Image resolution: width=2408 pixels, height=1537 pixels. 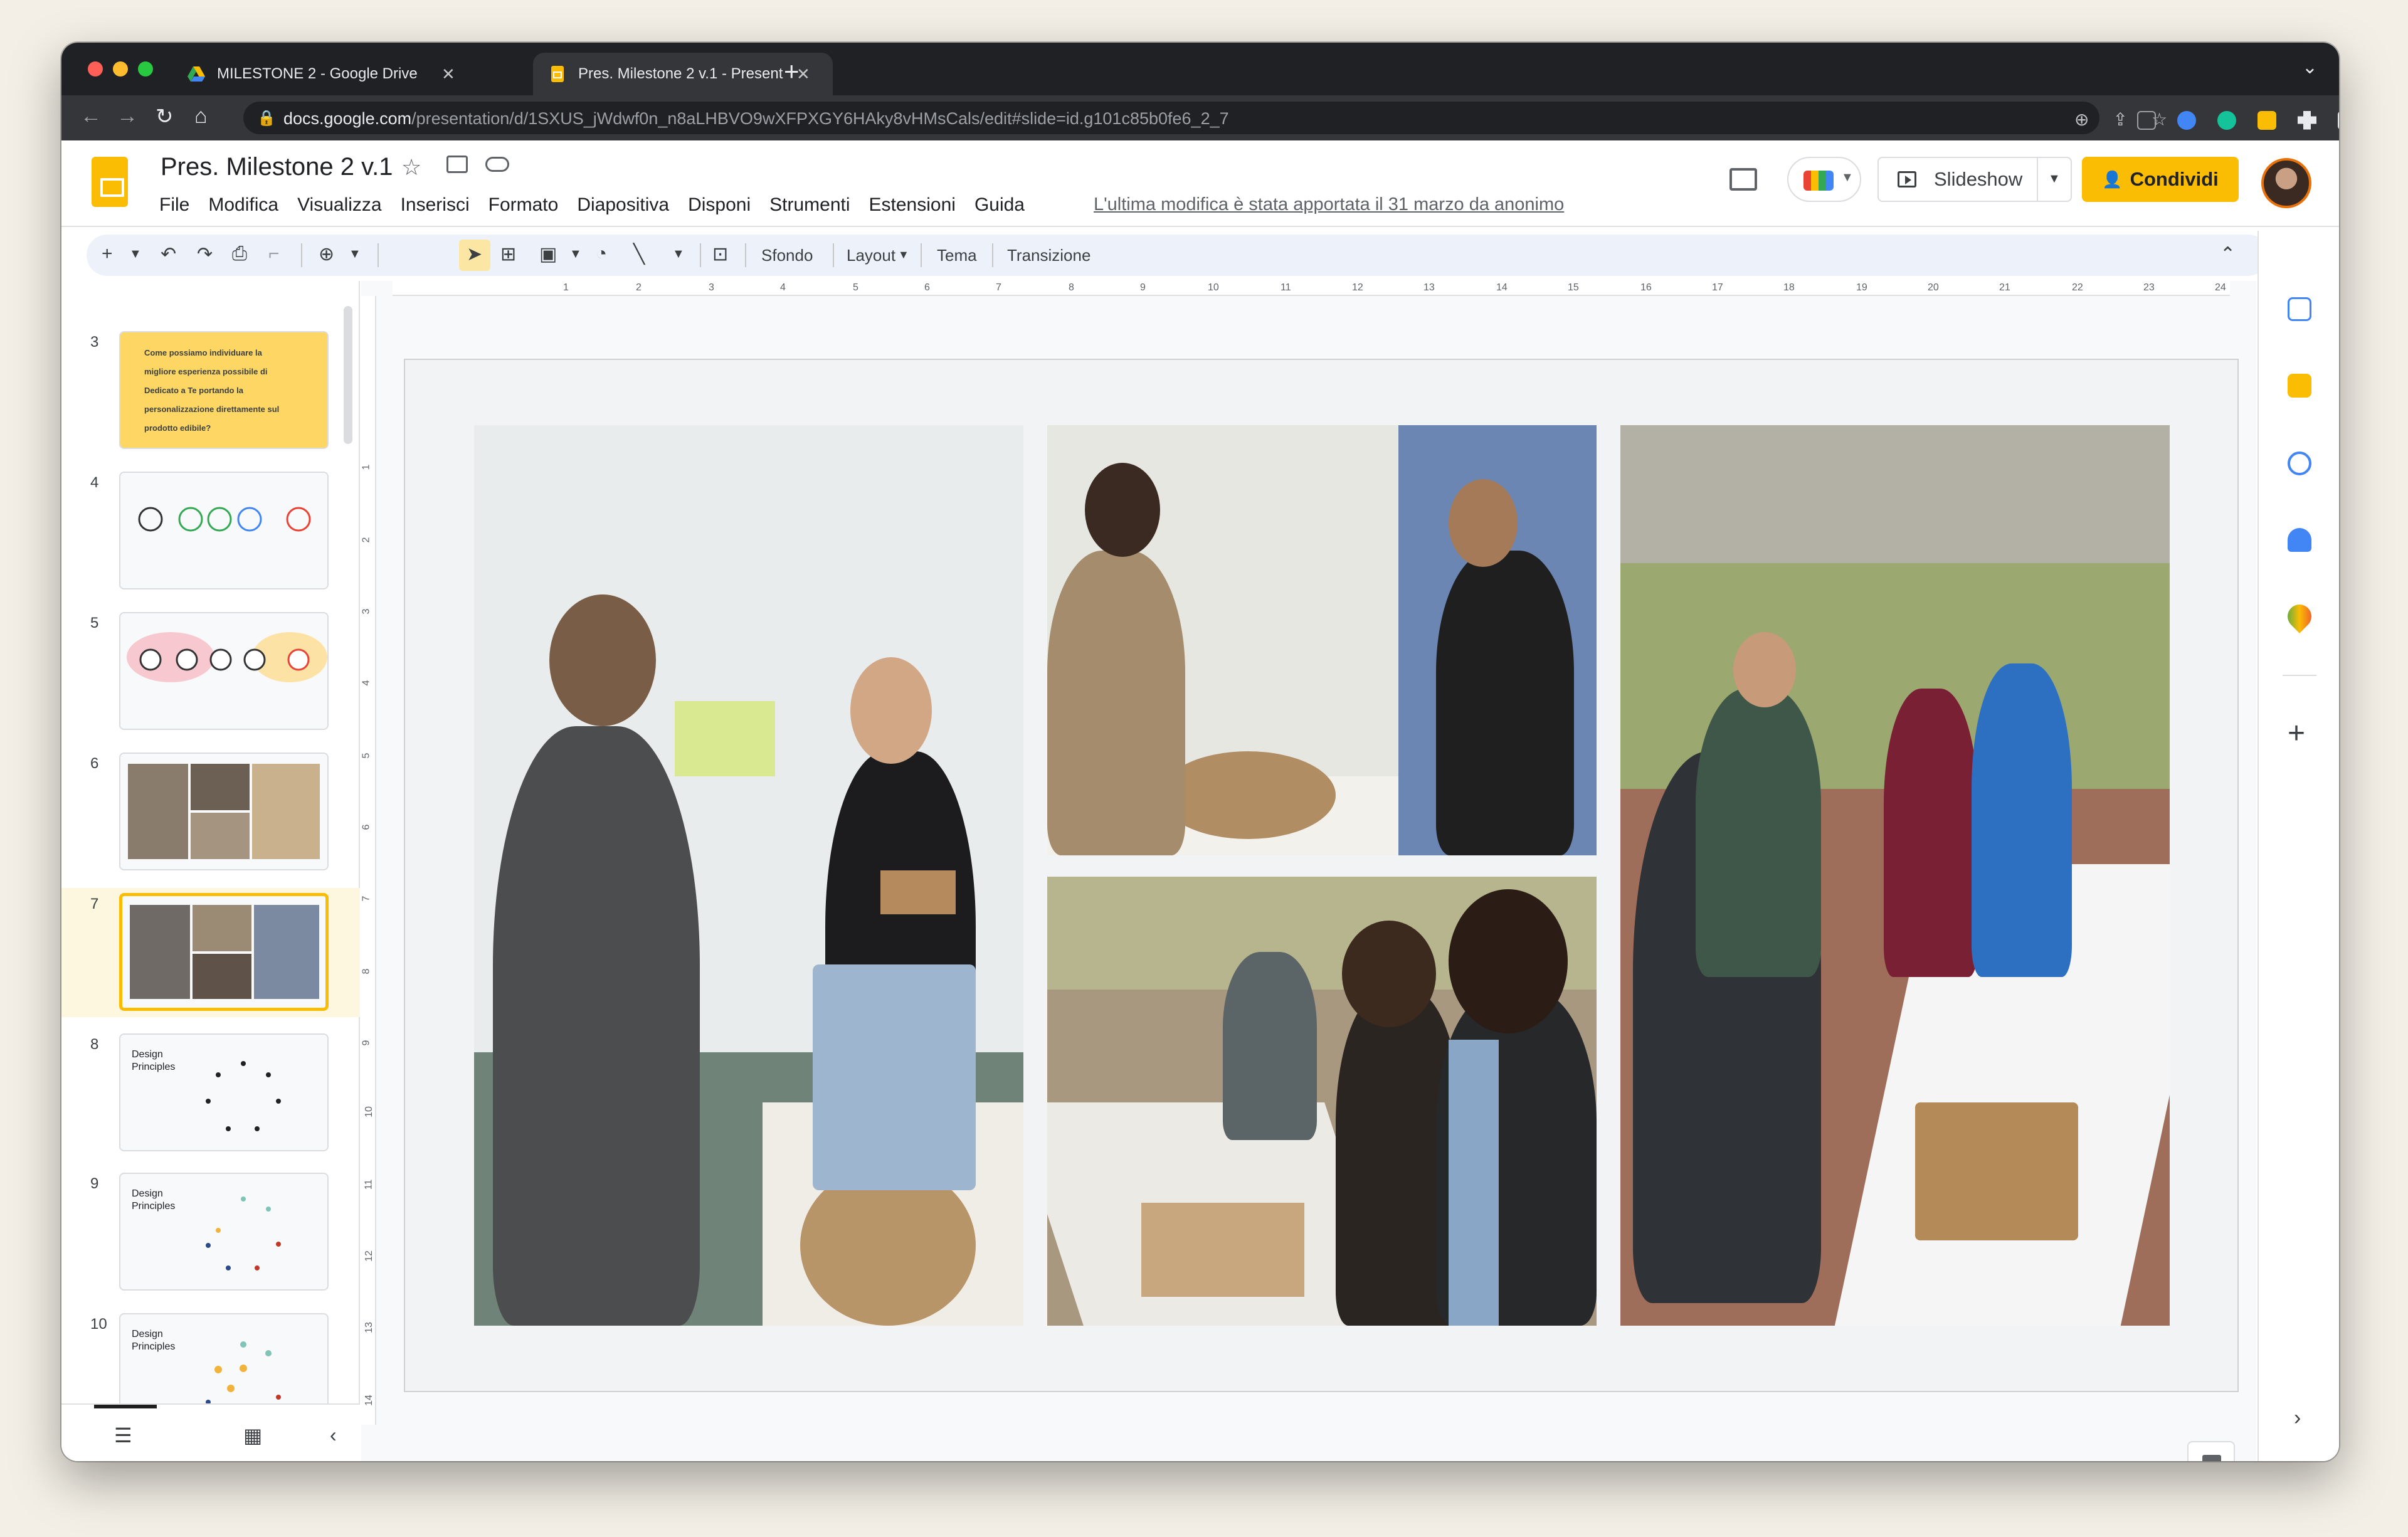 I want to click on slide-thumbnail-9: 9 Design Principles, so click(x=210, y=1233).